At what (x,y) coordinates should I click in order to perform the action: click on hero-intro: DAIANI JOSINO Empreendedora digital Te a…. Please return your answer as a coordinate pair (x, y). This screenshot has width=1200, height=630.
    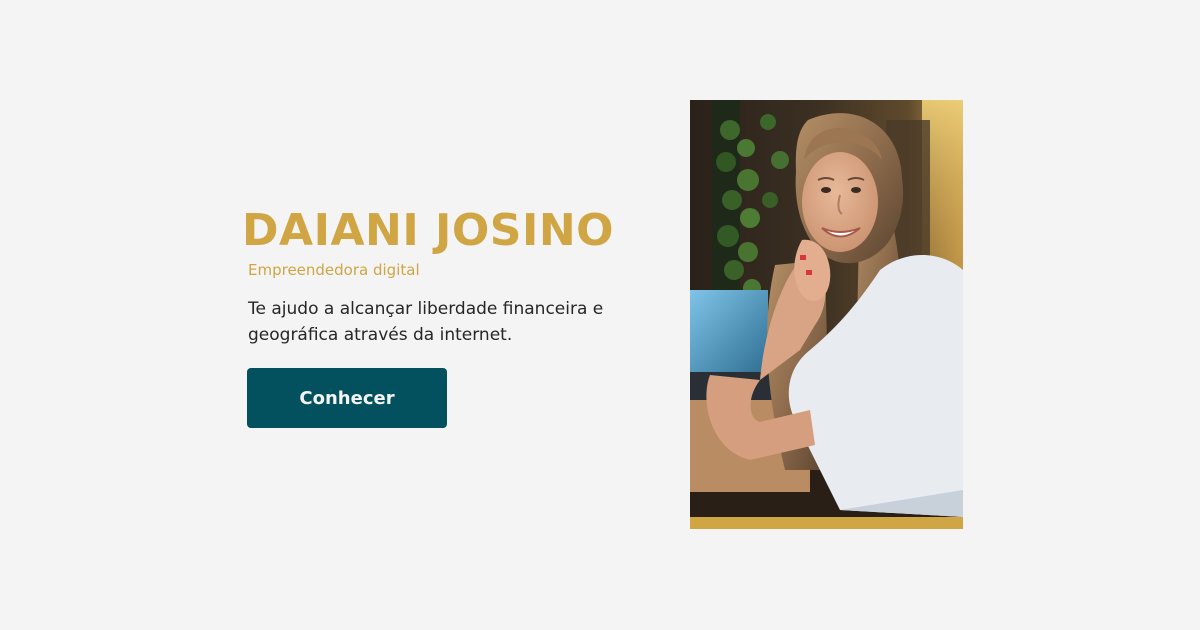
    Looking at the image, I should click on (452, 275).